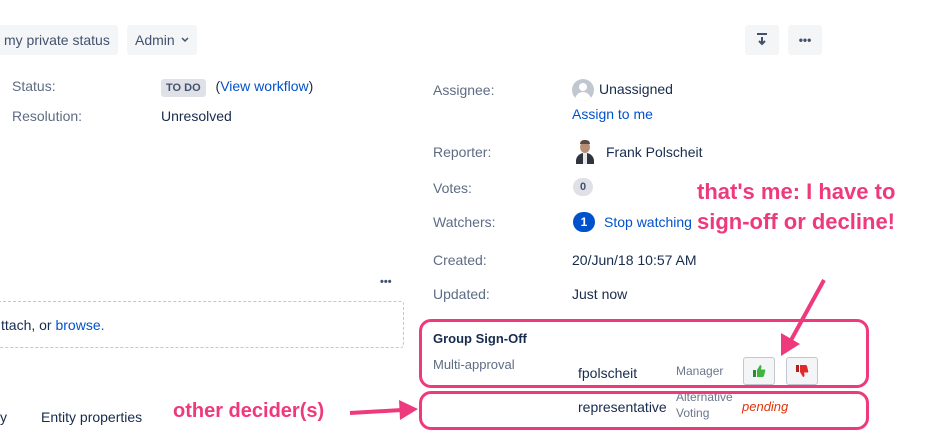 This screenshot has height=430, width=940. I want to click on arrow-to-approve-icon, so click(803, 317).